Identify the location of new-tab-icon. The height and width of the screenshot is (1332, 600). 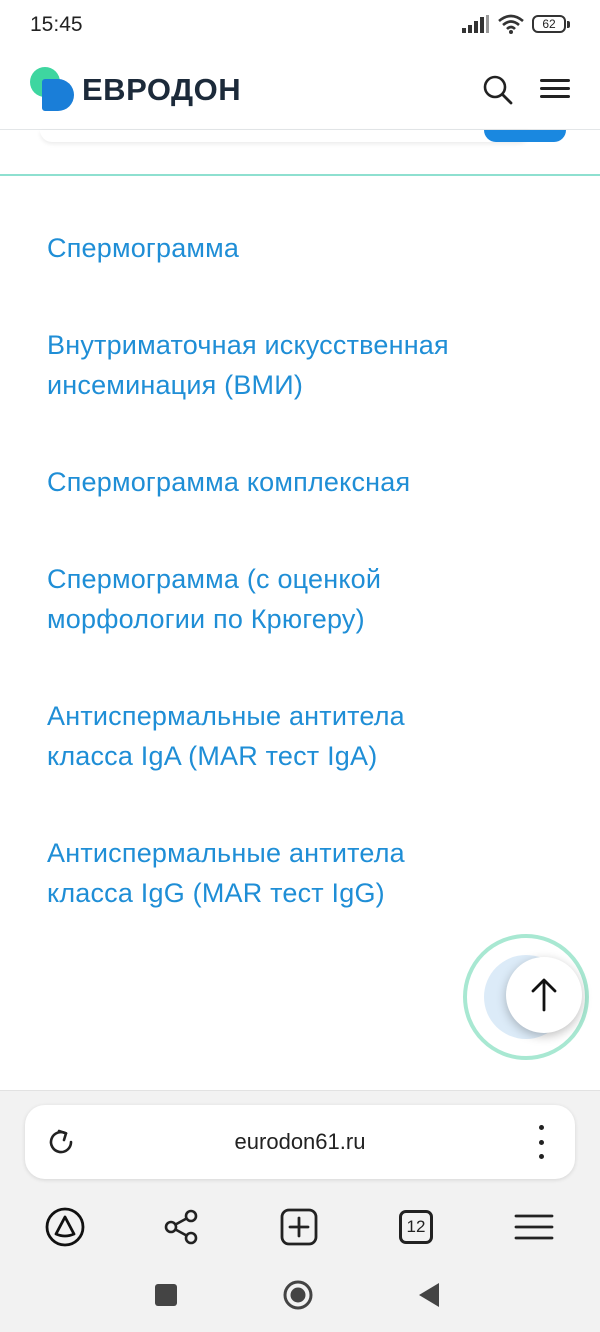
(299, 1227).